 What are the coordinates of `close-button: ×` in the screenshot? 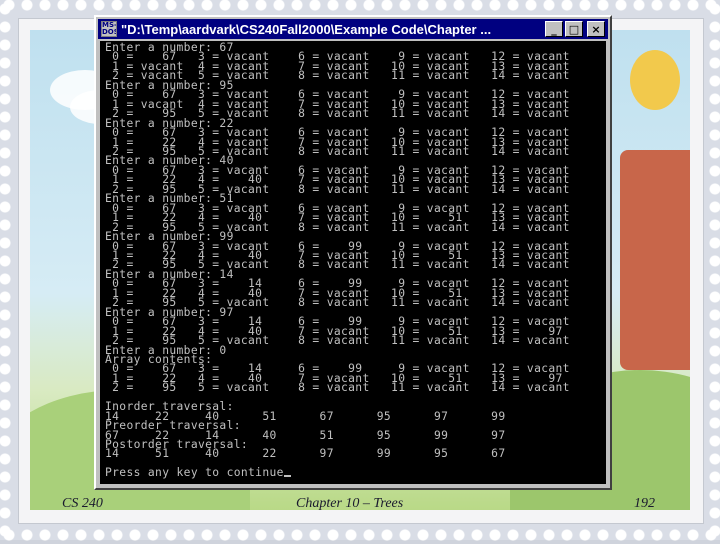 It's located at (596, 29).